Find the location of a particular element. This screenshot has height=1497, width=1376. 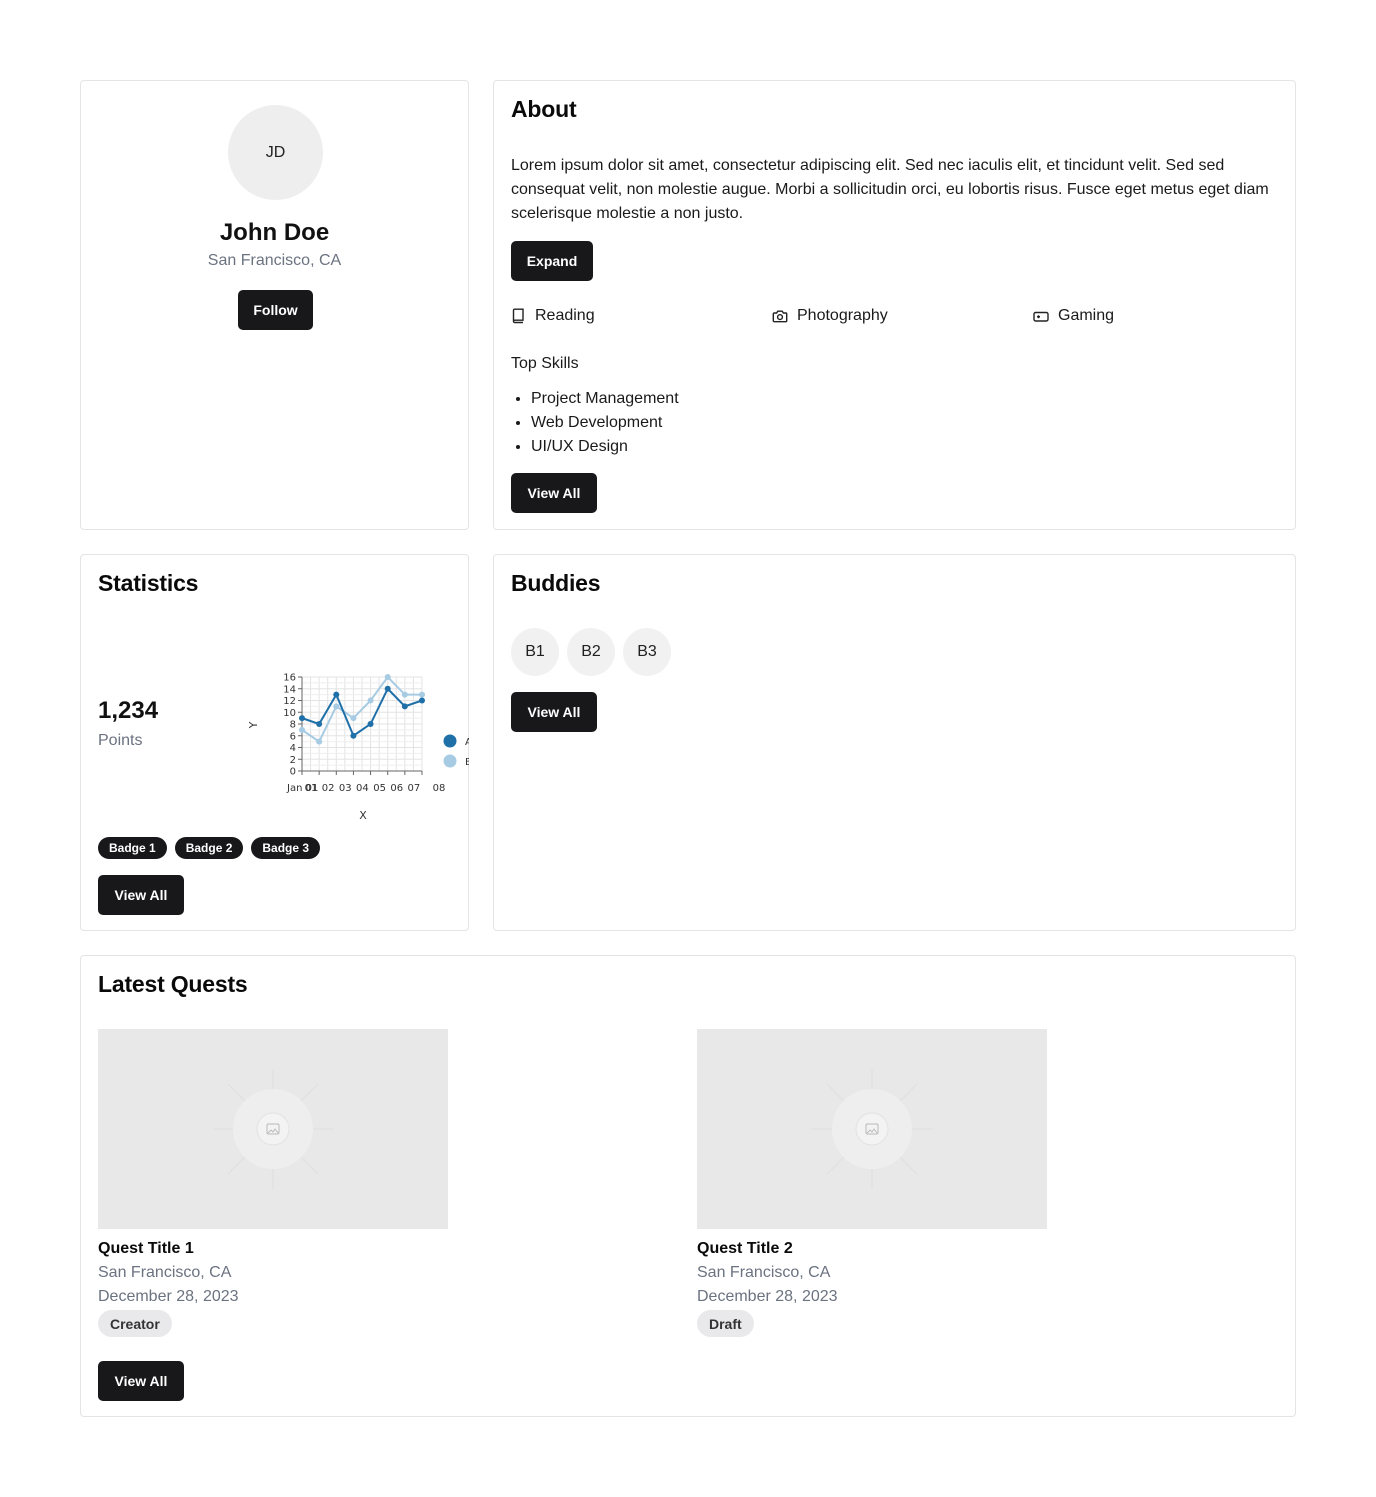

quests-view-all-button: View All is located at coordinates (141, 1381).